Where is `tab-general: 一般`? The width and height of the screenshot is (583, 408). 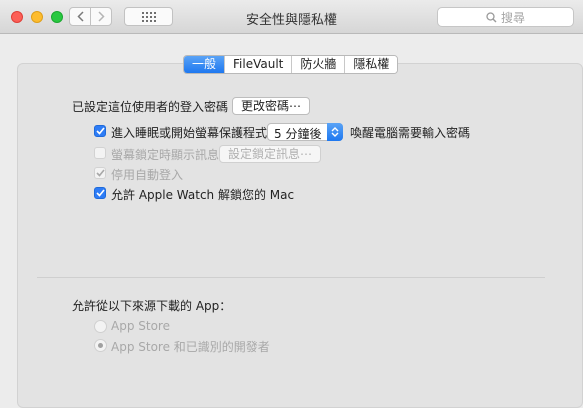 tab-general: 一般 is located at coordinates (204, 64).